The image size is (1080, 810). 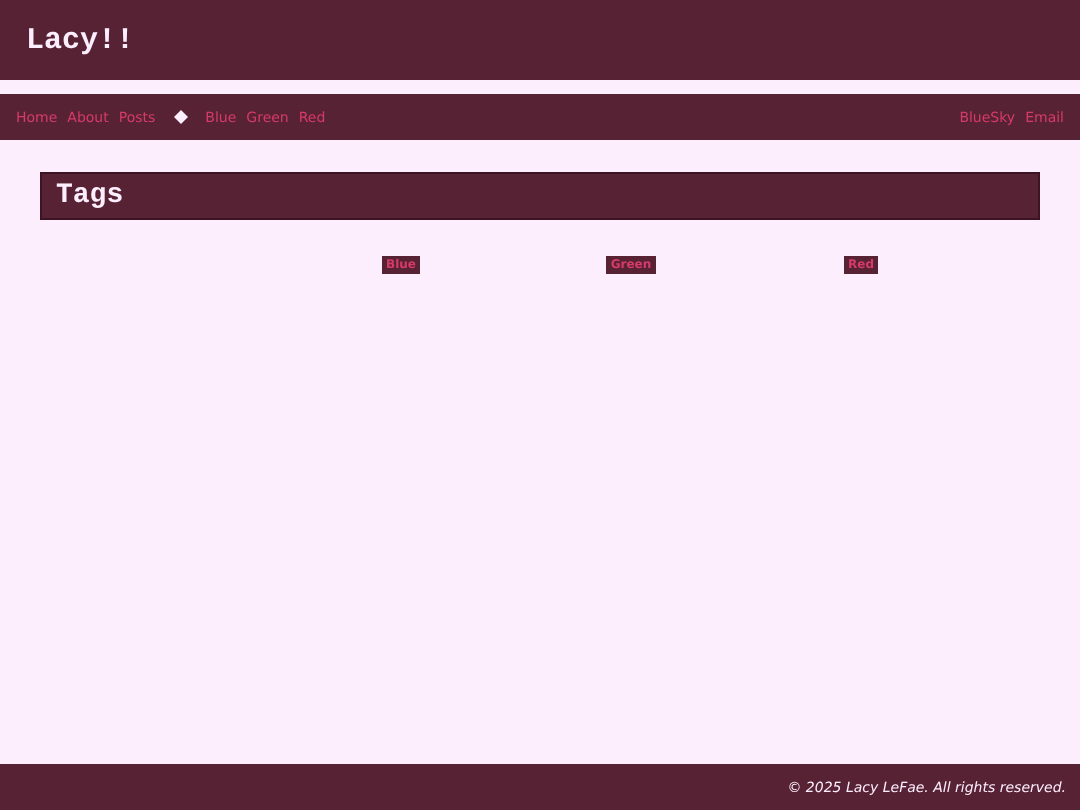 What do you see at coordinates (540, 196) in the screenshot?
I see `page-heading: Tags` at bounding box center [540, 196].